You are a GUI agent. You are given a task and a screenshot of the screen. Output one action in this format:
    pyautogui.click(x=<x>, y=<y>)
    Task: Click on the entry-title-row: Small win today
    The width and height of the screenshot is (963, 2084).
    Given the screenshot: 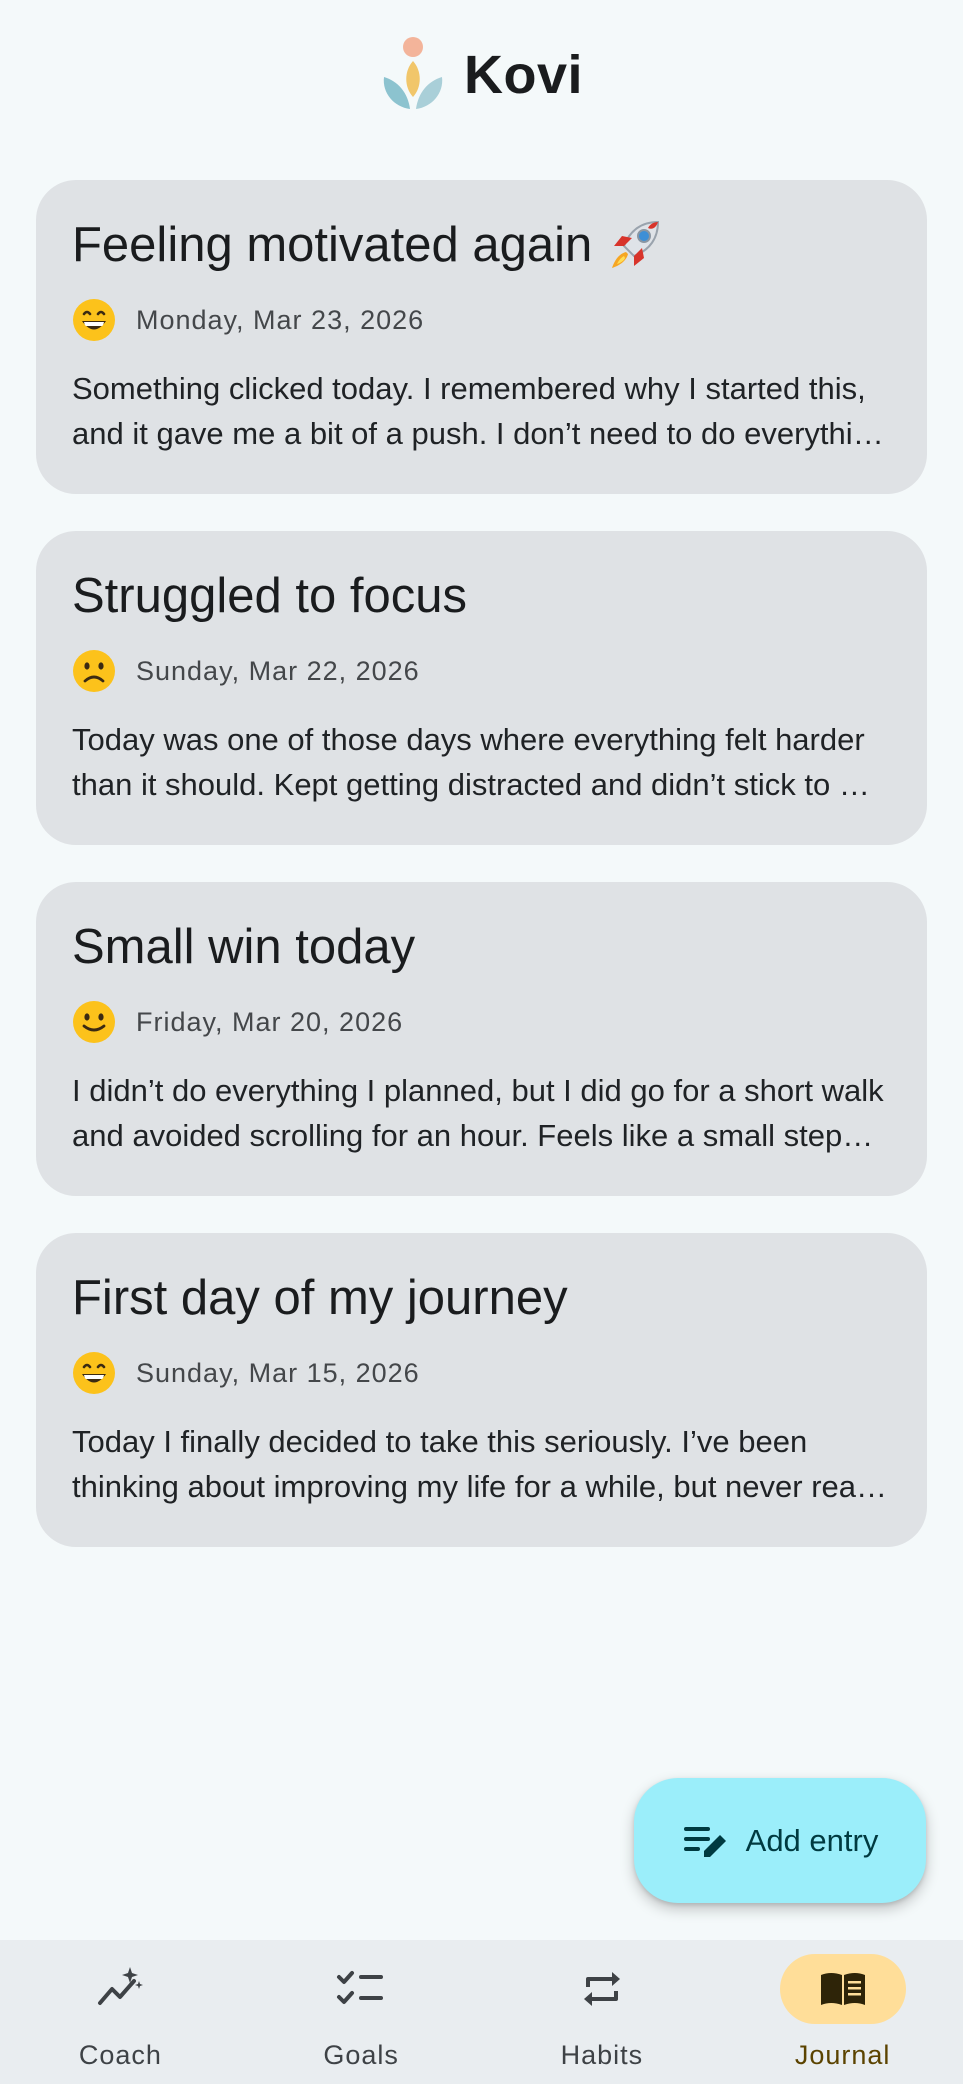 What is the action you would take?
    pyautogui.click(x=481, y=947)
    